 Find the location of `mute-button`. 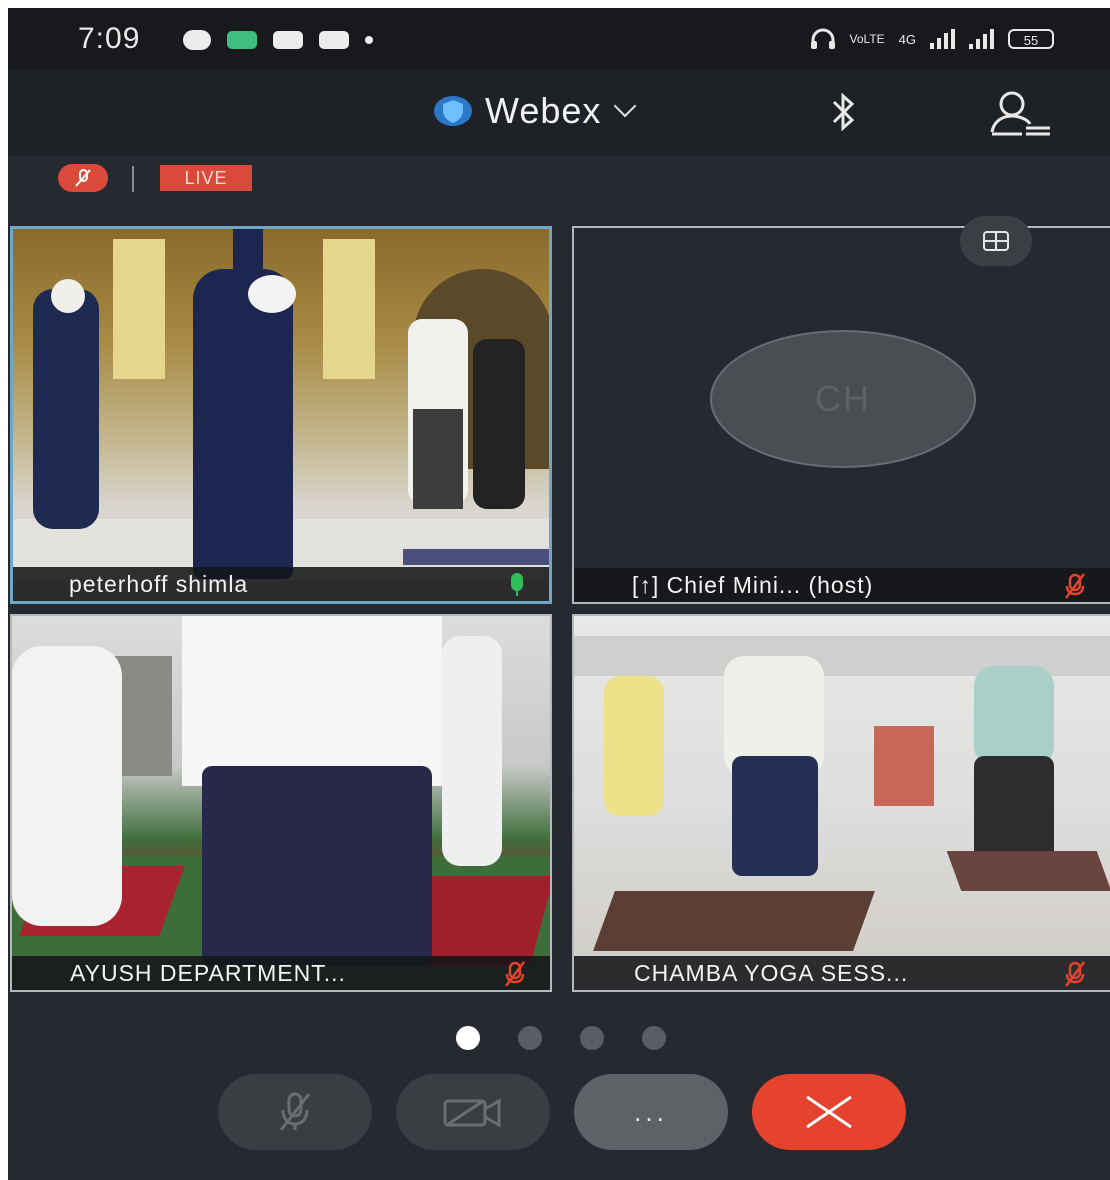

mute-button is located at coordinates (295, 1112).